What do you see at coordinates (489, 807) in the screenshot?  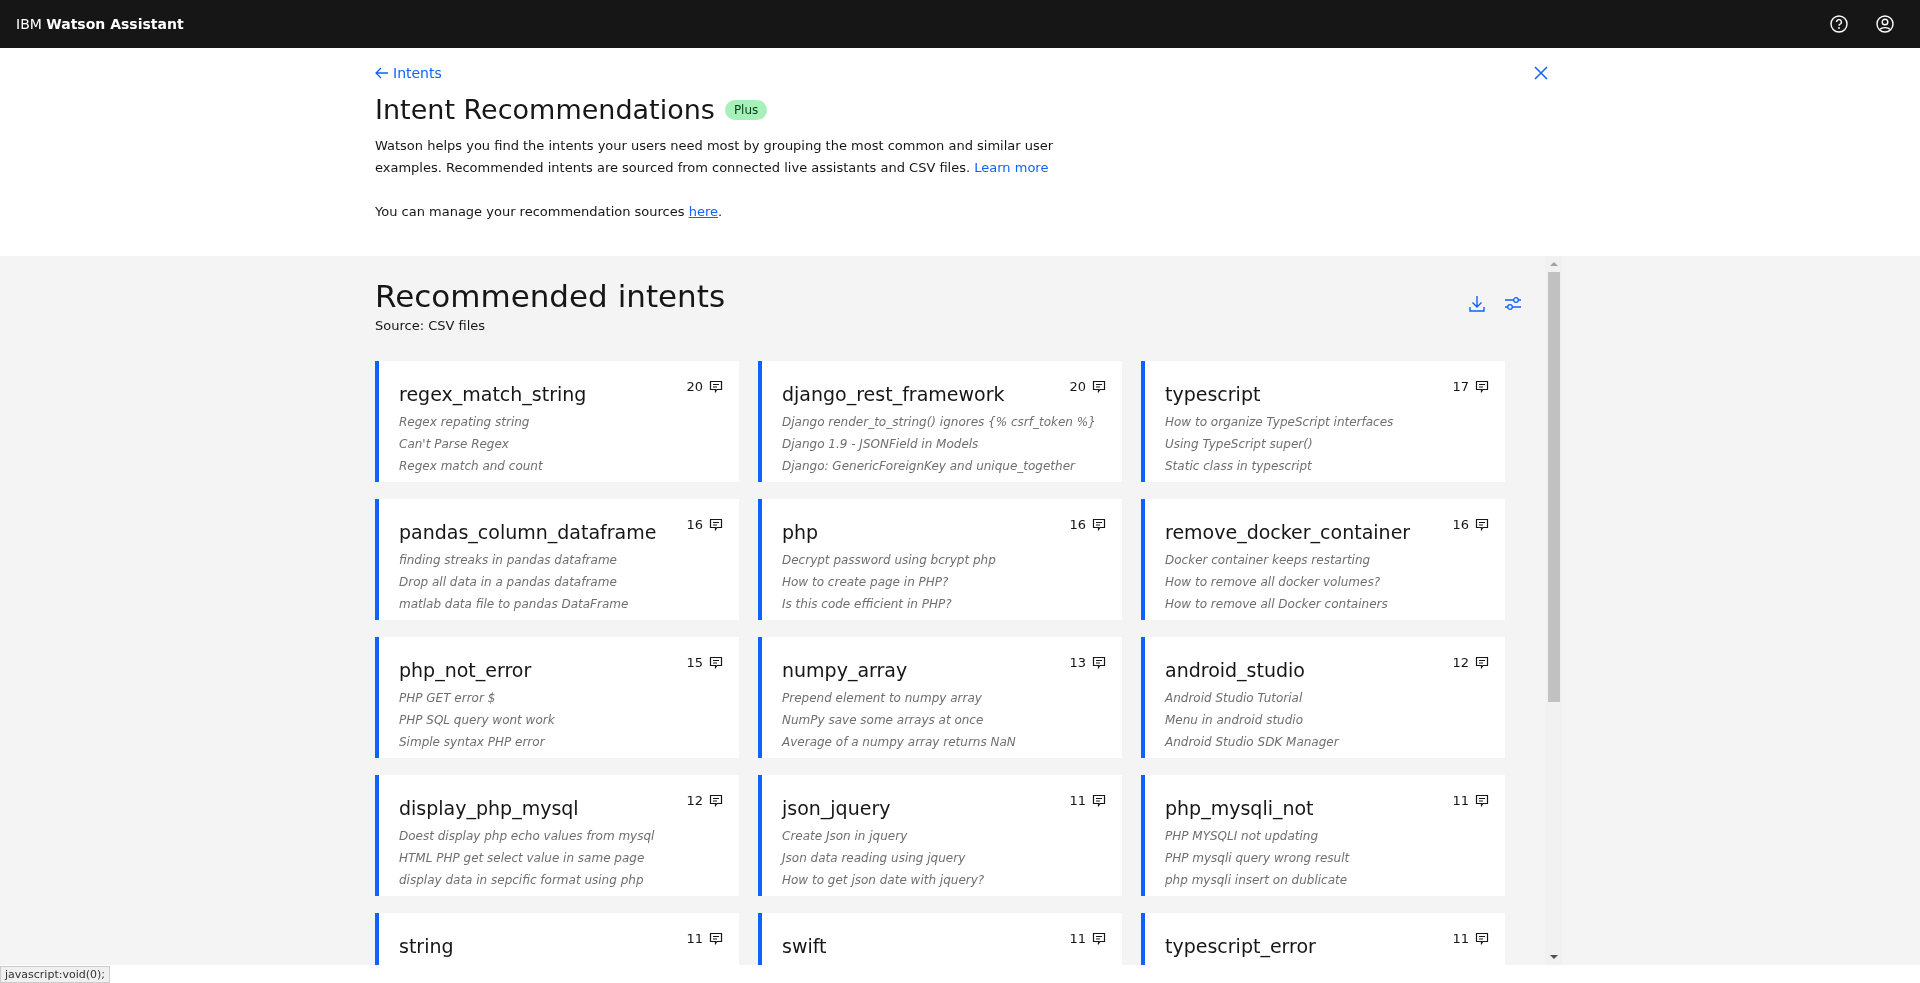 I see `intent-name: display_php_mysql` at bounding box center [489, 807].